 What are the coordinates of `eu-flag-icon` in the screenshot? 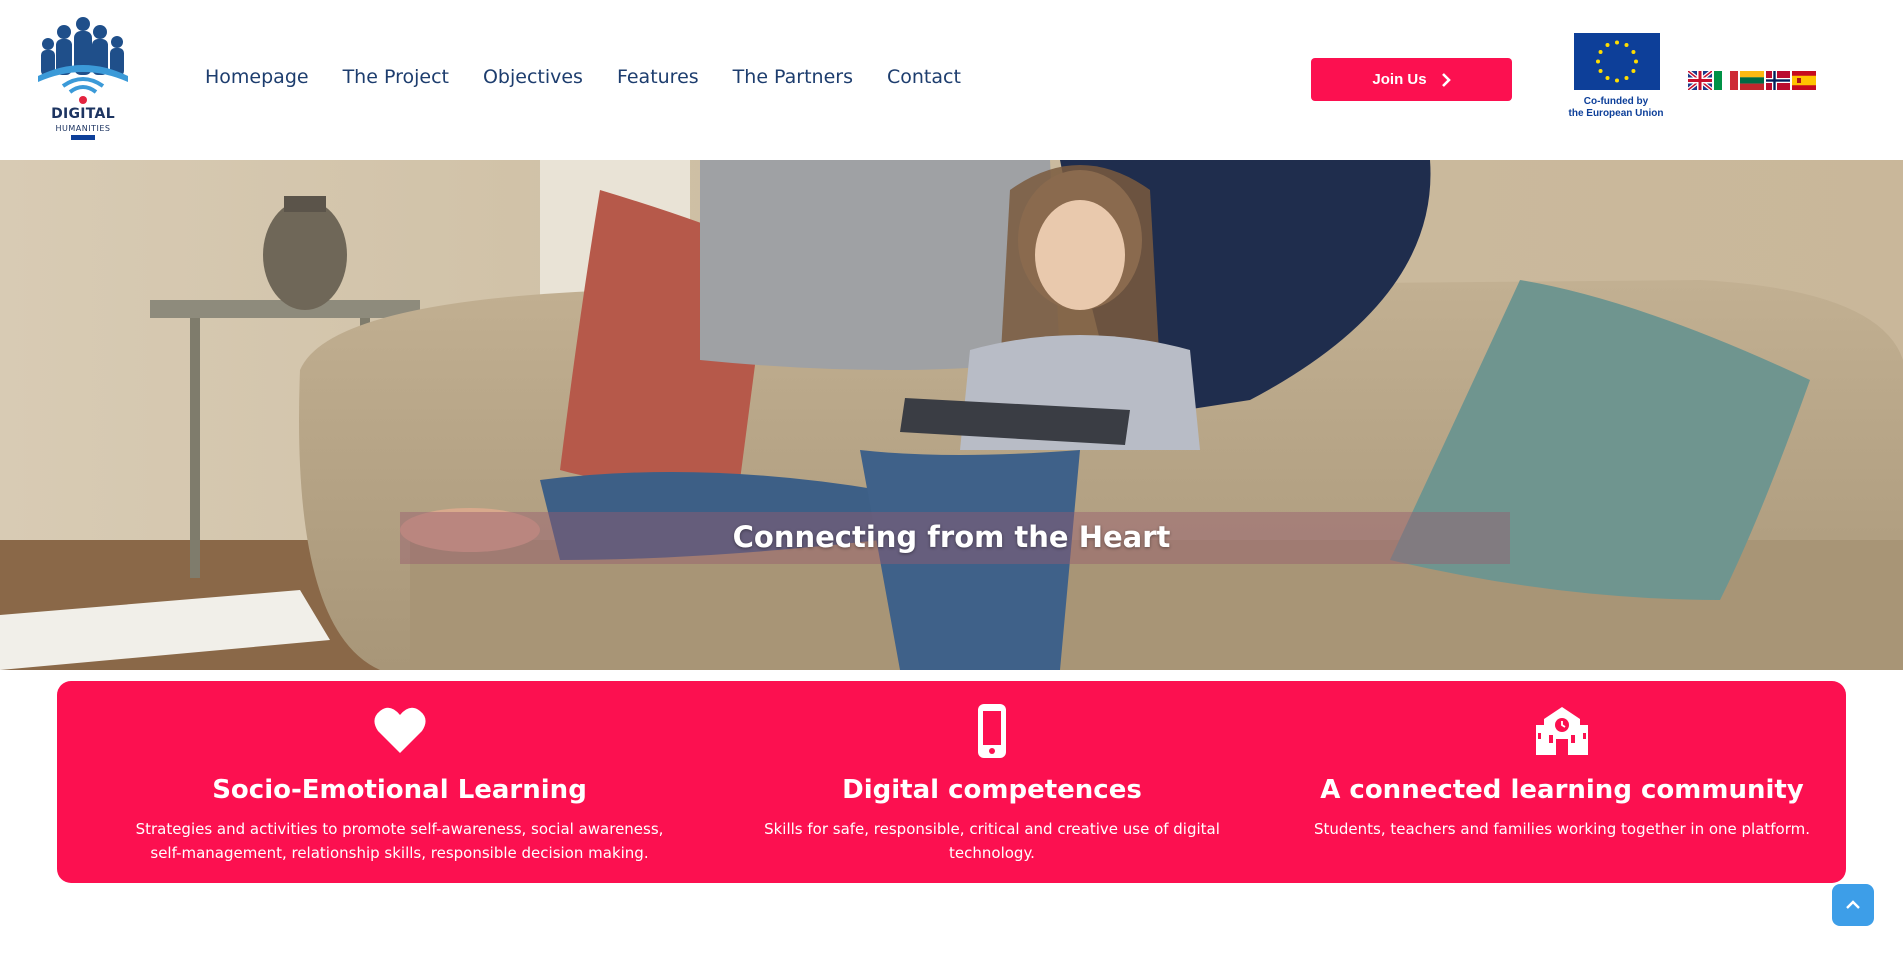 It's located at (1617, 61).